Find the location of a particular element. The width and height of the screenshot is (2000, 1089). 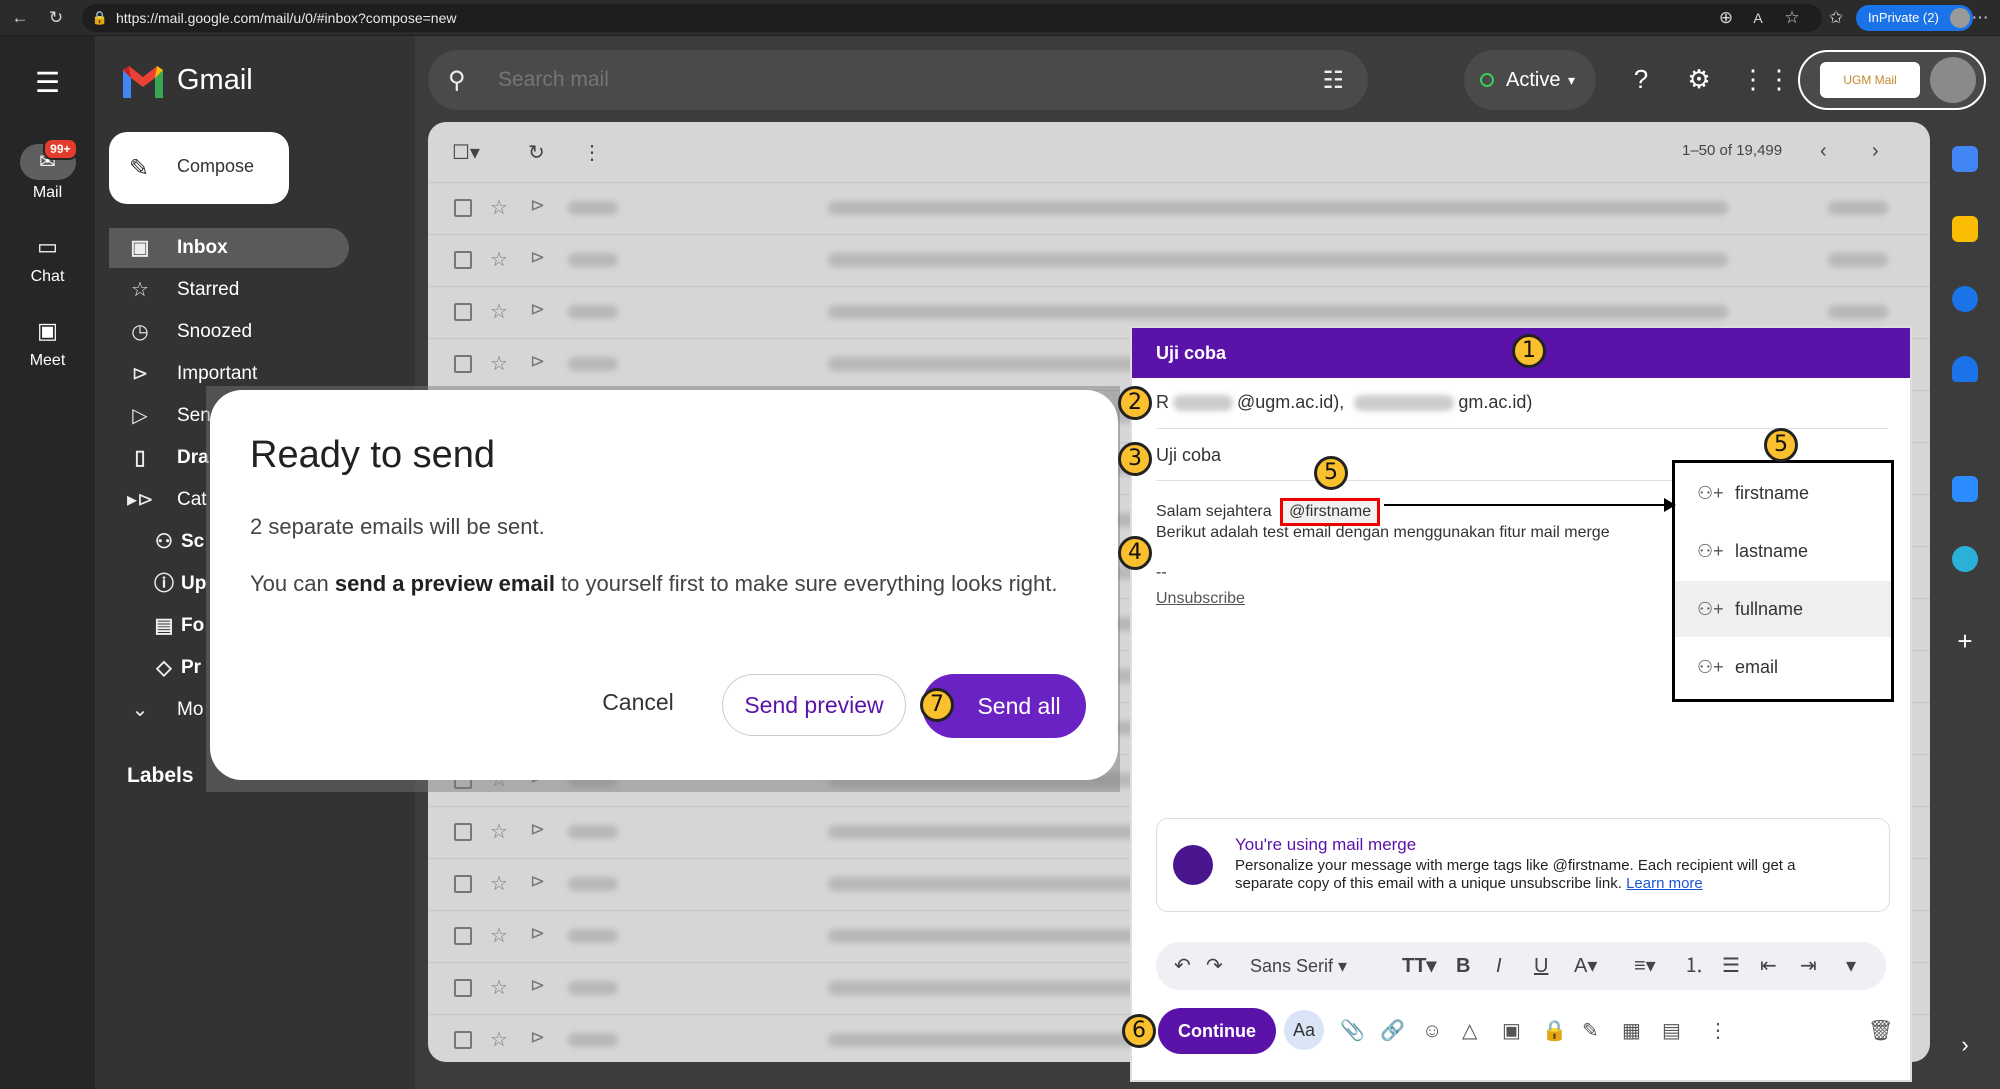

merge-tag: @firstname is located at coordinates (1330, 512).